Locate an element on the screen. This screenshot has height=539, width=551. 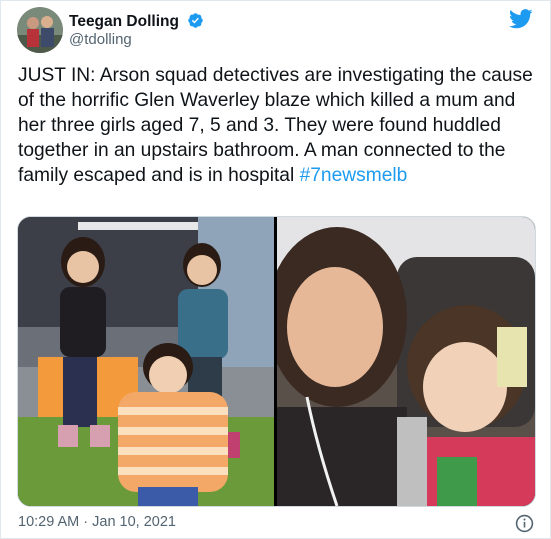
verified-badge-icon is located at coordinates (195, 23).